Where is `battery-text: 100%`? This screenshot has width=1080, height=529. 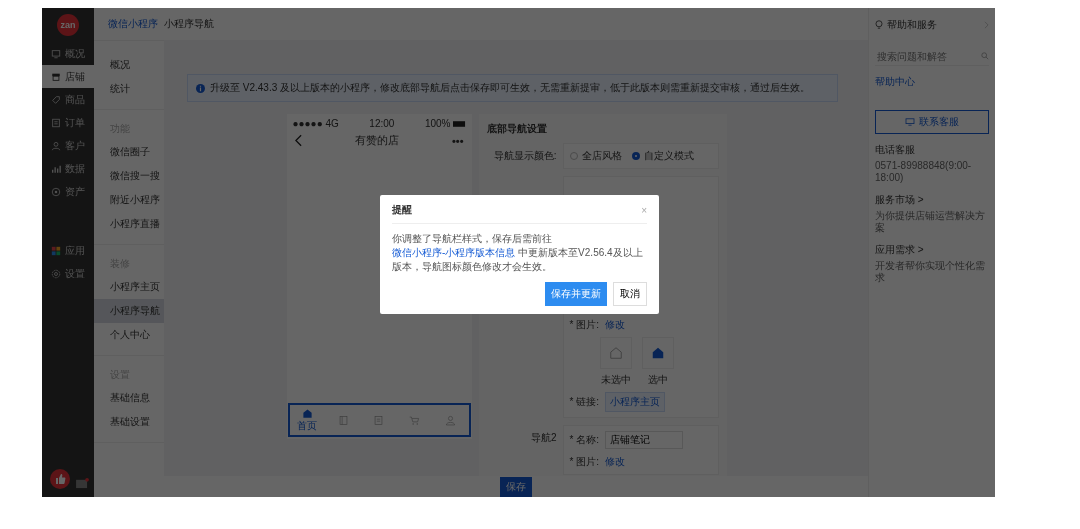 battery-text: 100% is located at coordinates (437, 123).